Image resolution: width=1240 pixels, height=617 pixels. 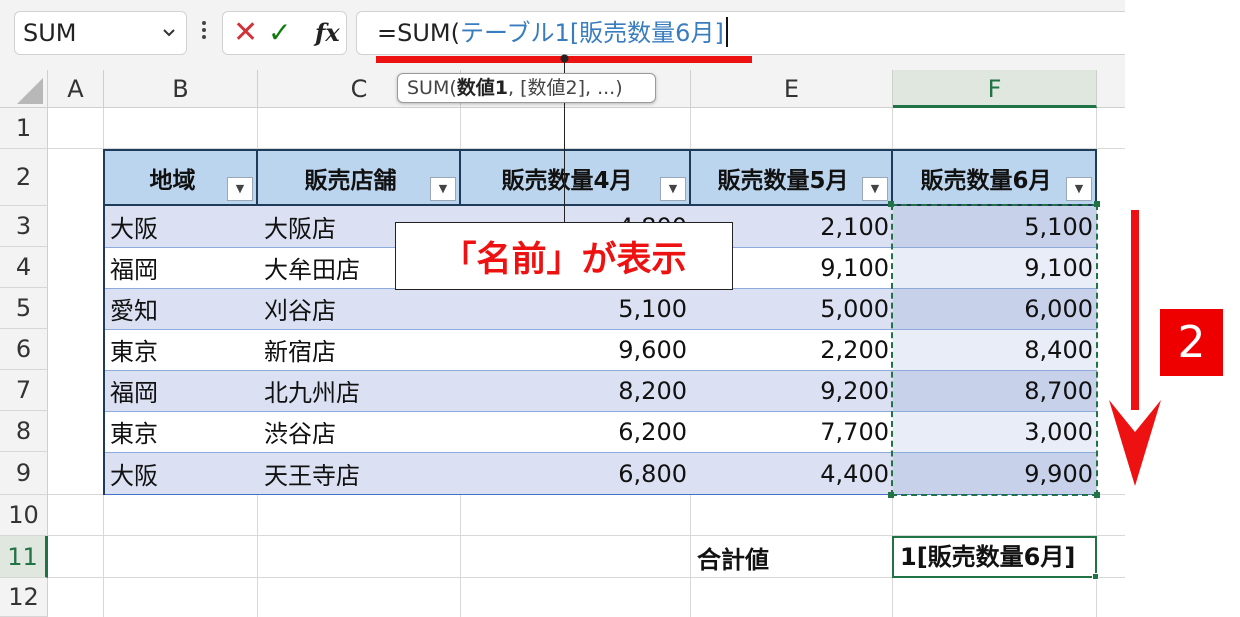 I want to click on table-header-label: 販売数量4月, so click(x=567, y=180).